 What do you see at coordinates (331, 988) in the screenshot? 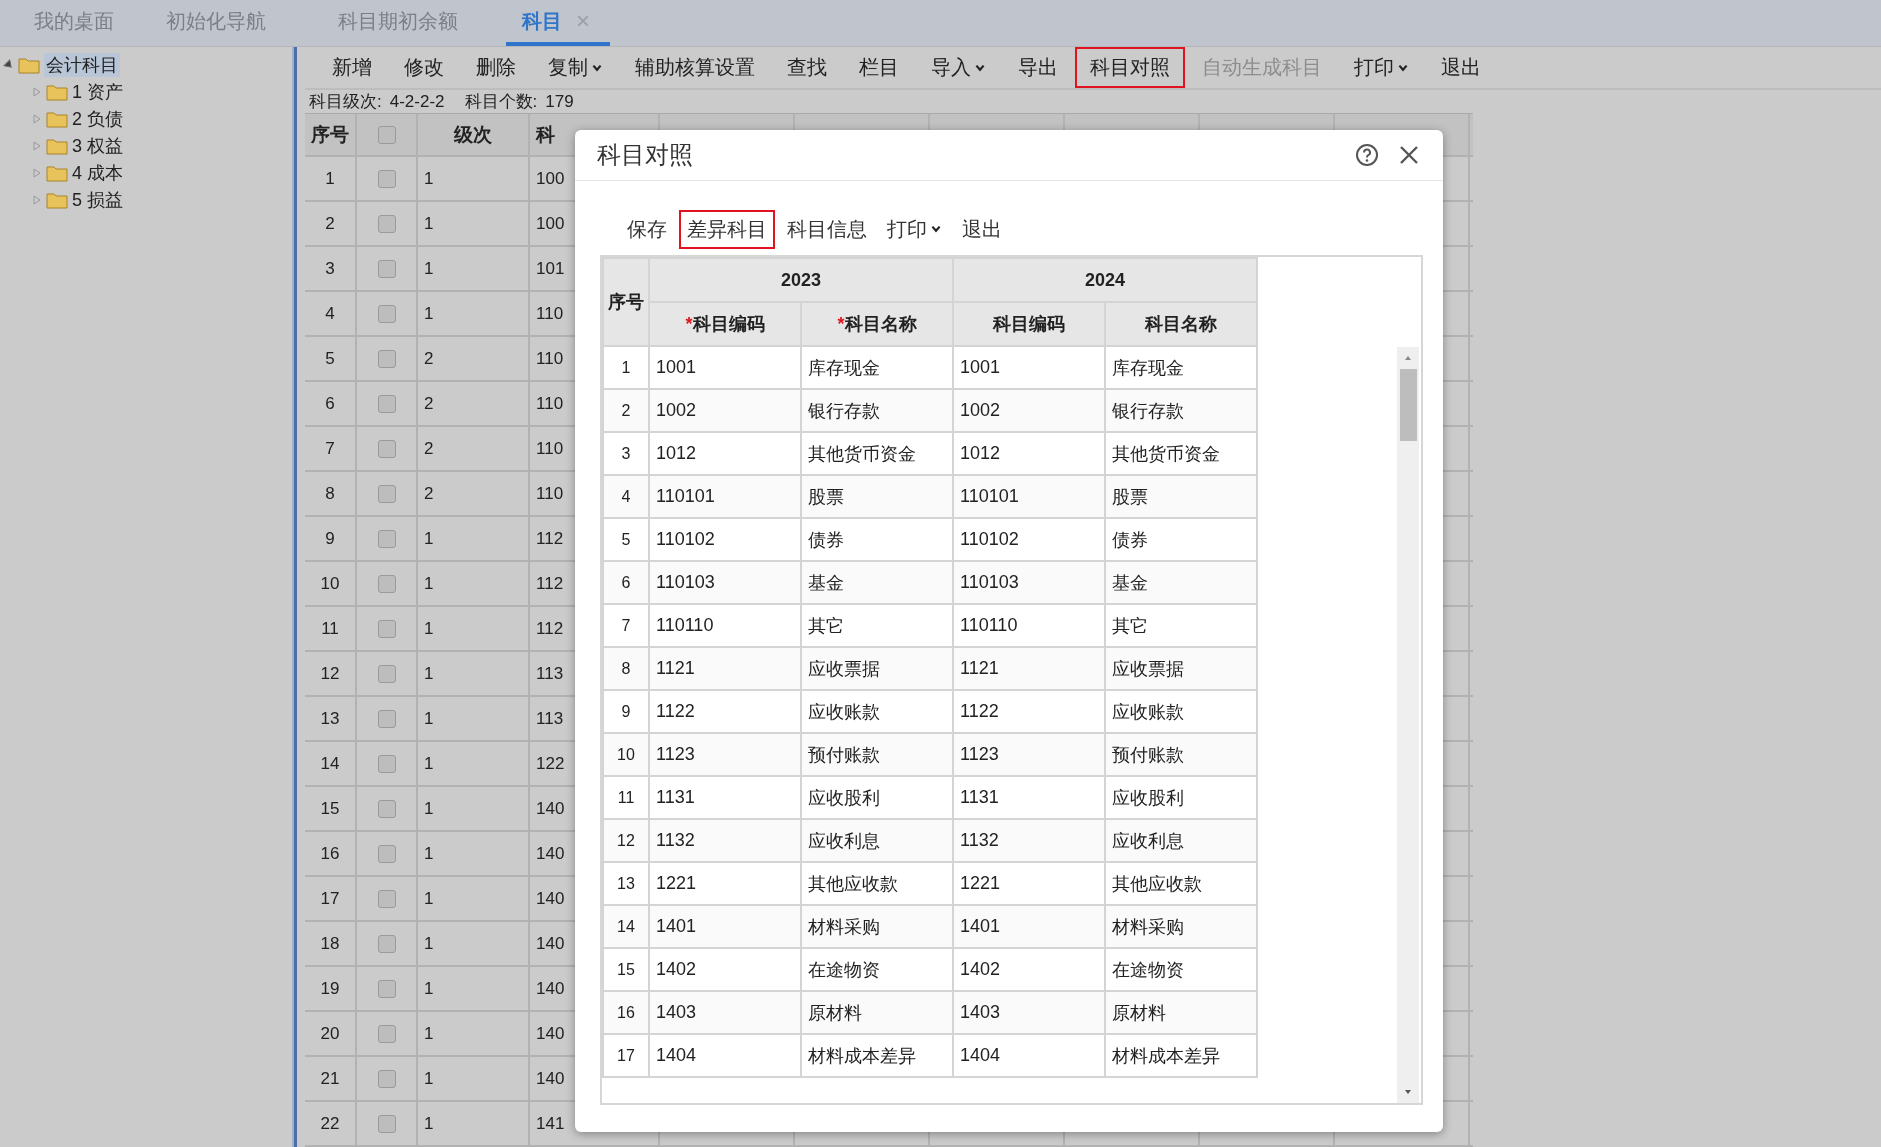
I see `table-cell: 19` at bounding box center [331, 988].